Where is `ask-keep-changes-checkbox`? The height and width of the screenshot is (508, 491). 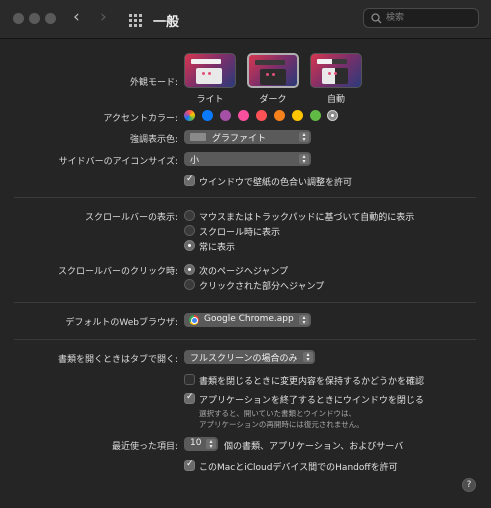
ask-keep-changes-checkbox is located at coordinates (189, 379).